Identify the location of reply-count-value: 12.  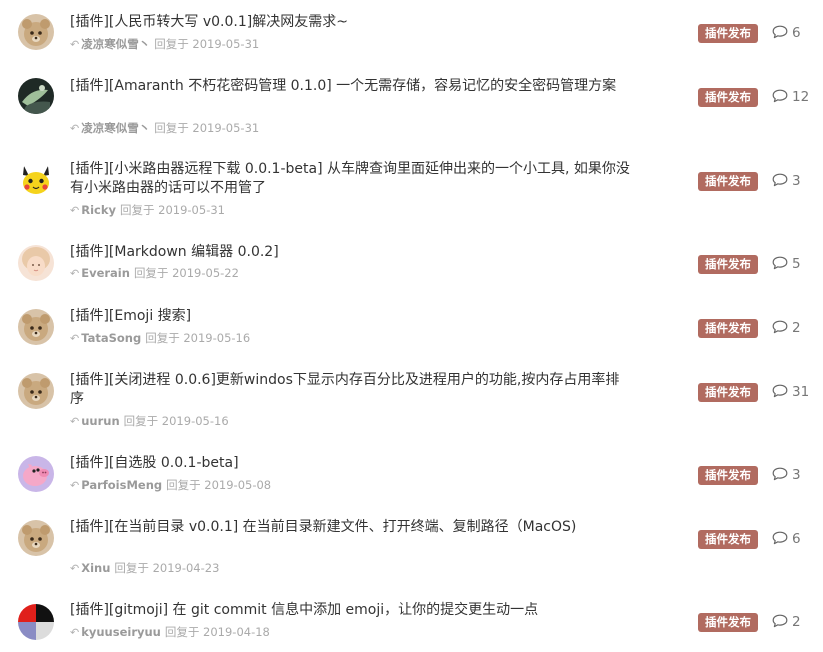
(801, 97).